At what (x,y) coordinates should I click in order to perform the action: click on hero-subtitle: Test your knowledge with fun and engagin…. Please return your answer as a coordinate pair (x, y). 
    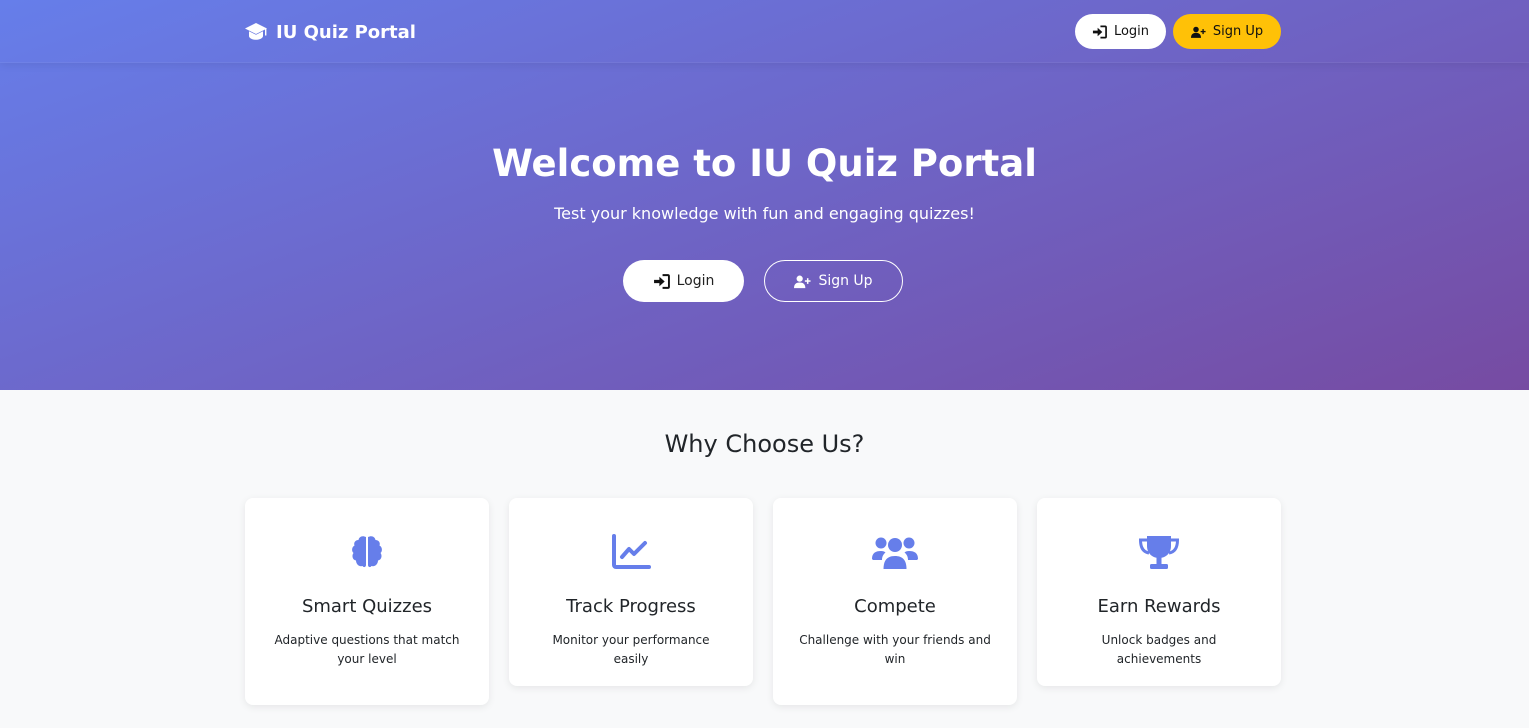
    Looking at the image, I should click on (764, 213).